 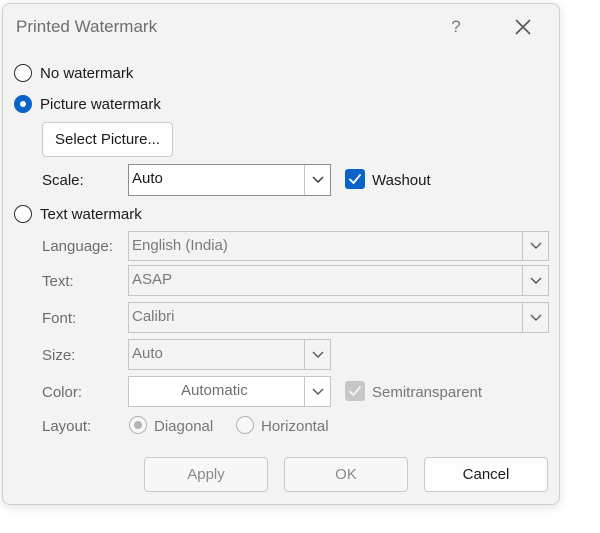 I want to click on size-label: Size:, so click(x=59, y=355).